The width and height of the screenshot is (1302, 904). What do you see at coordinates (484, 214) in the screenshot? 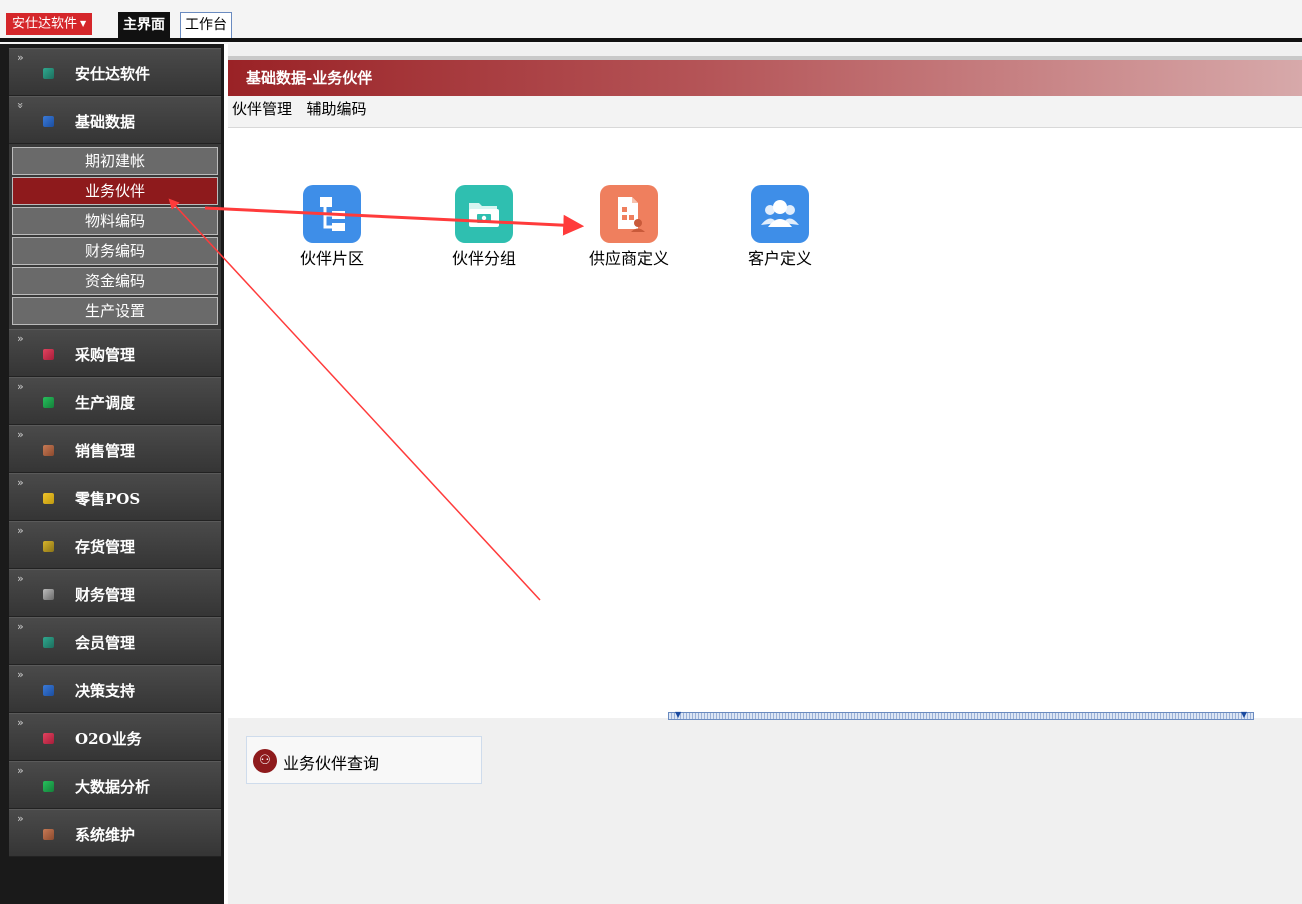
I see `folder-icon` at bounding box center [484, 214].